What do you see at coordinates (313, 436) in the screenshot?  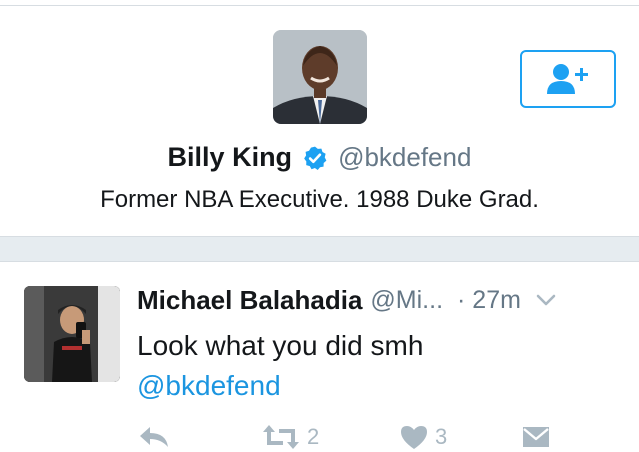 I see `retweet-count: 2` at bounding box center [313, 436].